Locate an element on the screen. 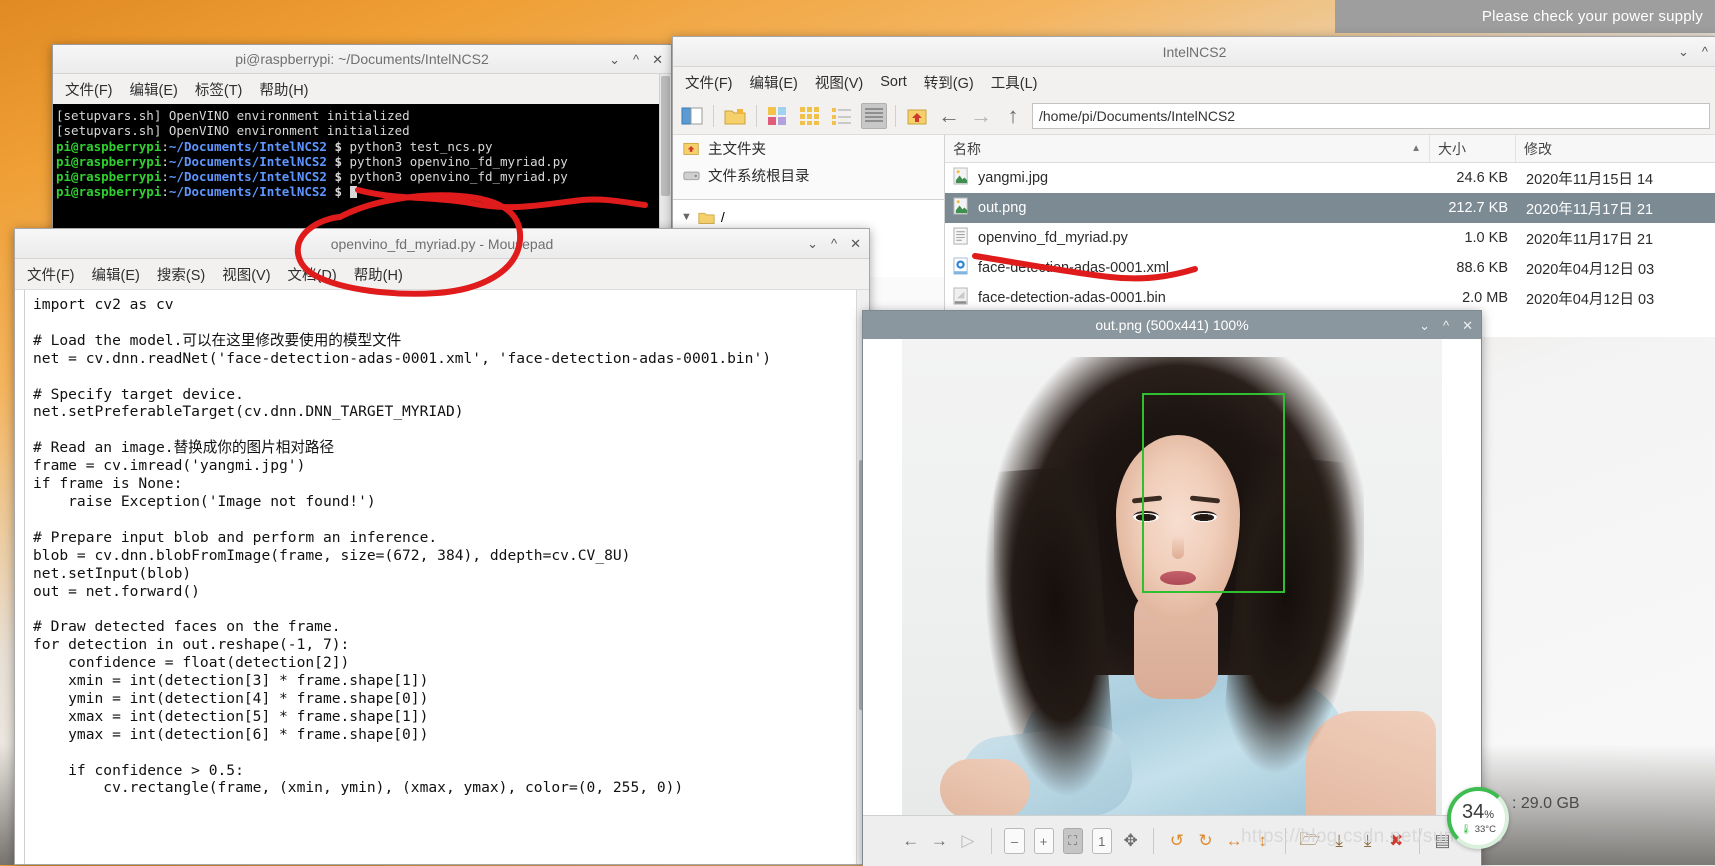 The height and width of the screenshot is (866, 1715). file-manager-titlebar: IntelNCS2 ⌄ ^ is located at coordinates (1194, 52).